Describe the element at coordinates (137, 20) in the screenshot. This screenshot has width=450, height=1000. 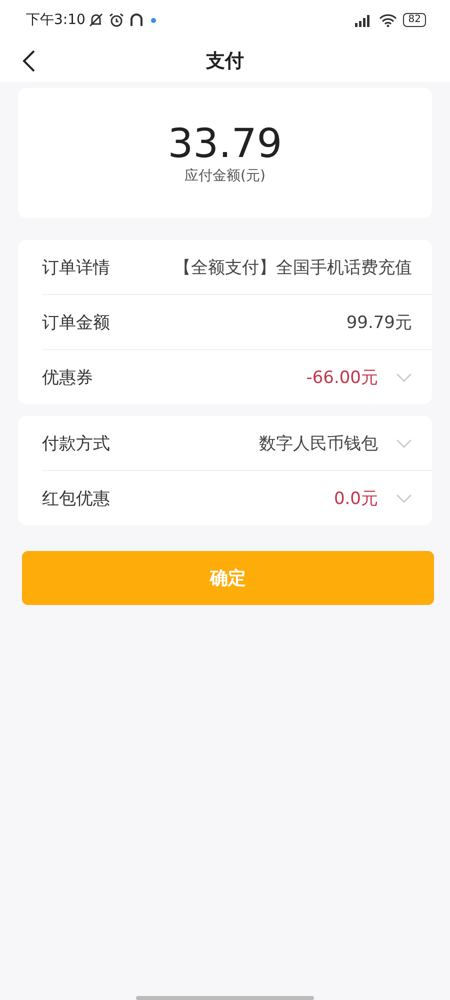
I see `headphones-icon` at that location.